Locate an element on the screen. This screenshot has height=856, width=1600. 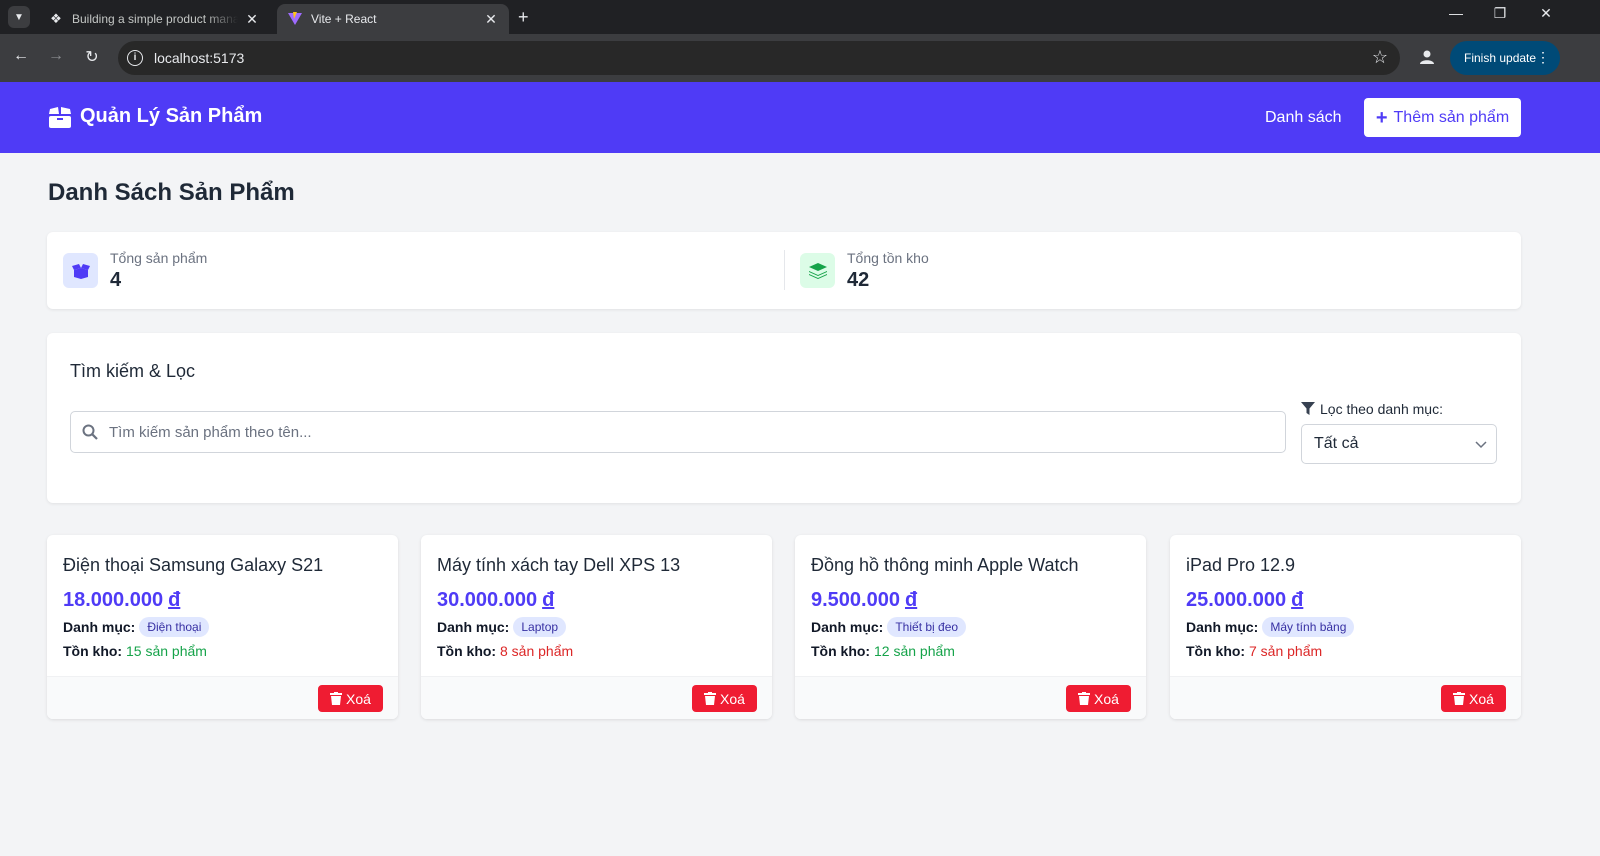
page-title: Danh Sách Sản Phẩm is located at coordinates (171, 192).